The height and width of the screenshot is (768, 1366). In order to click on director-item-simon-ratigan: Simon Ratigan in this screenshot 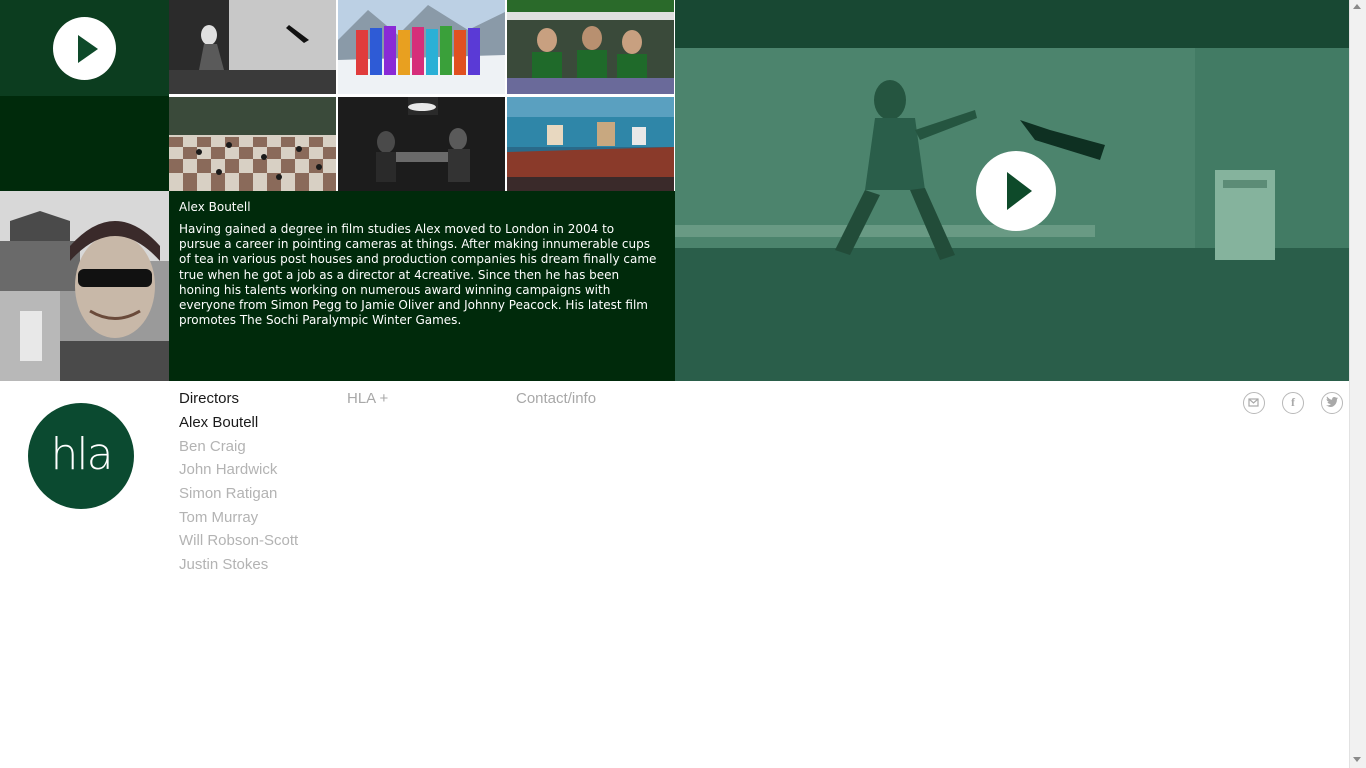, I will do `click(238, 497)`.